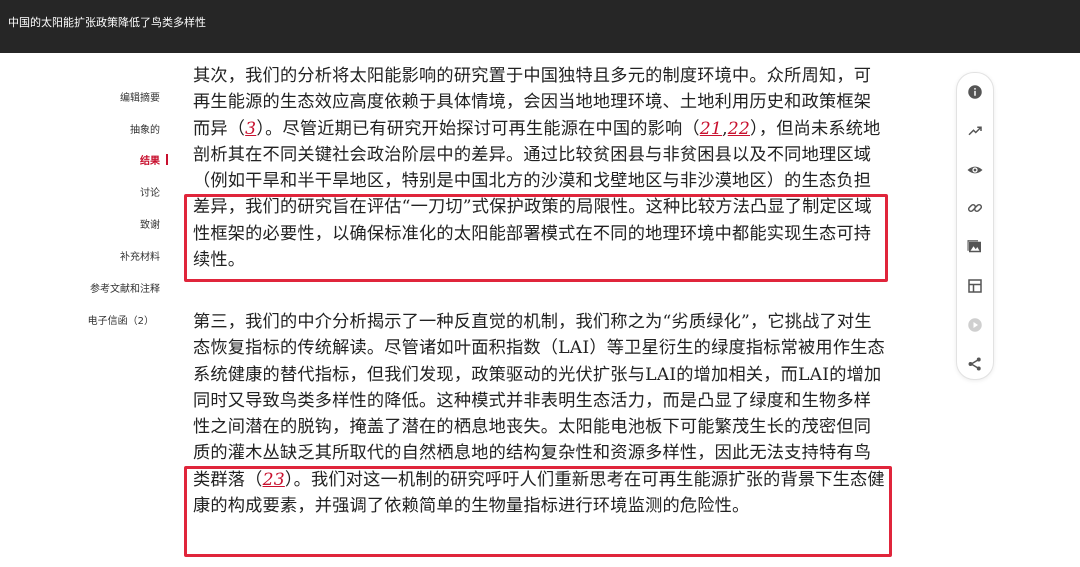  Describe the element at coordinates (975, 226) in the screenshot. I see `action-rail` at that location.